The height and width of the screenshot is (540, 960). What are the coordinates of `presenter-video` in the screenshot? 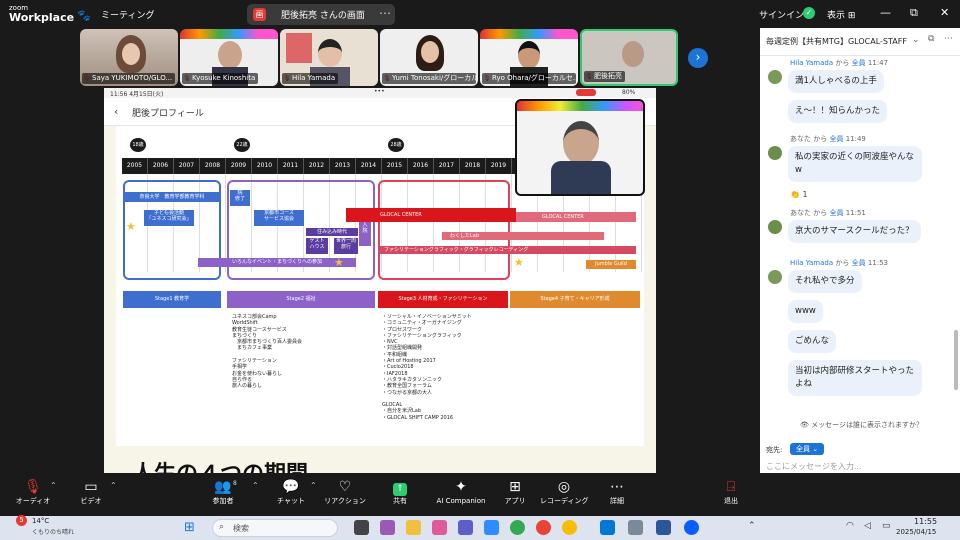 It's located at (580, 147).